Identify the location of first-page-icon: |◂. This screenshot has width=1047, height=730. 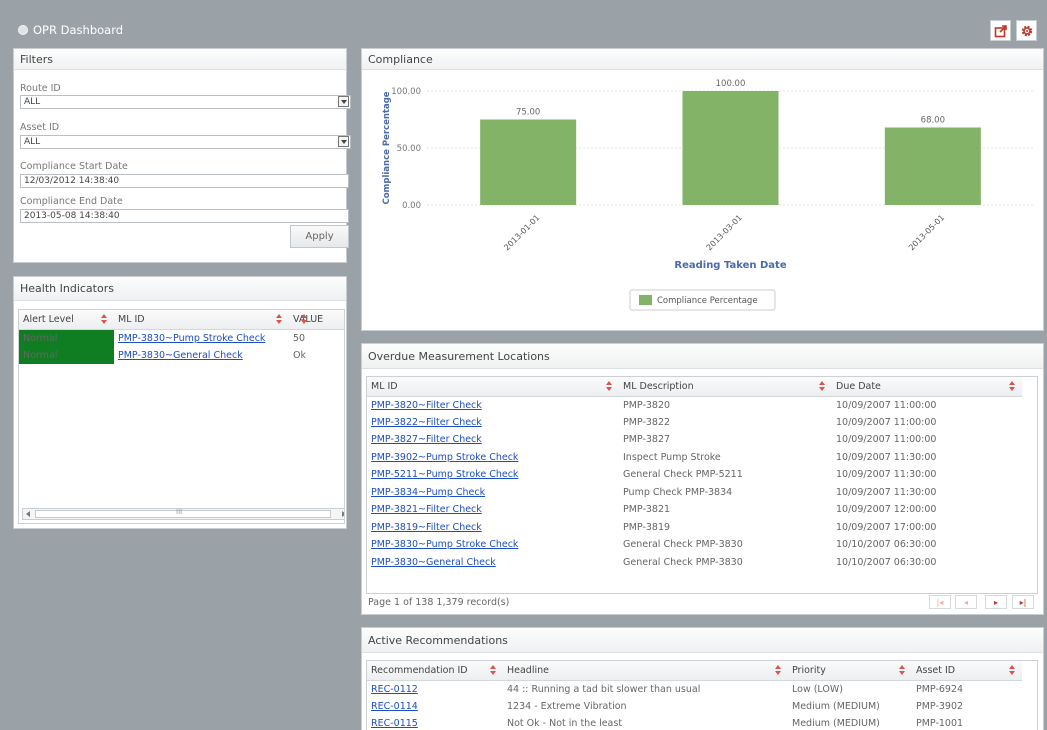
(940, 602).